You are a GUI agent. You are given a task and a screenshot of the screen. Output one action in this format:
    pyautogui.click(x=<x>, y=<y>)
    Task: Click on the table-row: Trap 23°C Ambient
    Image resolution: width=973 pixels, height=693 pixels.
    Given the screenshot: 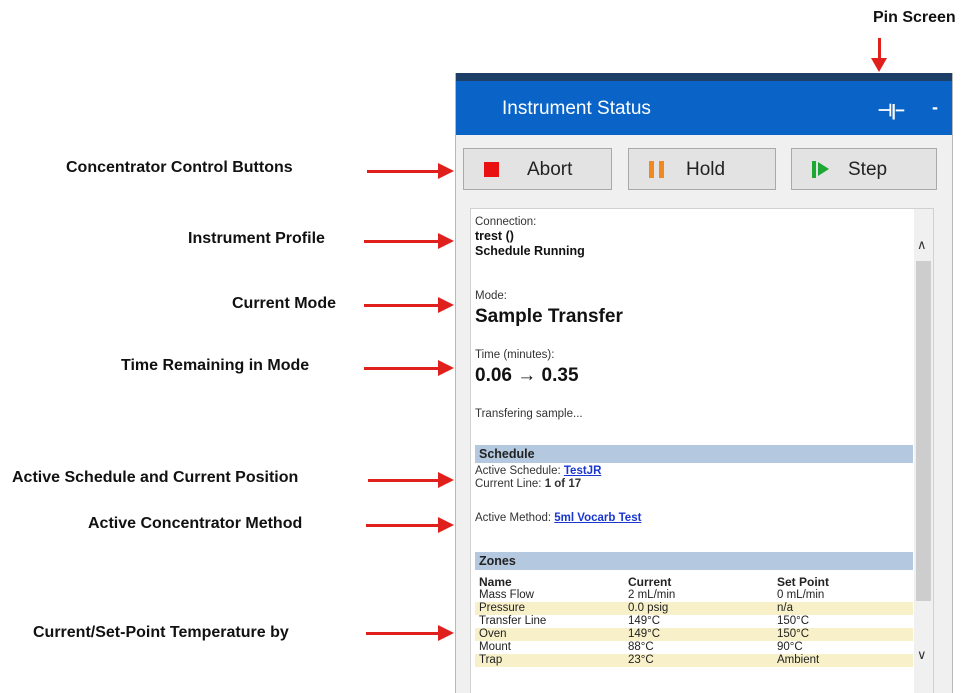 What is the action you would take?
    pyautogui.click(x=694, y=660)
    